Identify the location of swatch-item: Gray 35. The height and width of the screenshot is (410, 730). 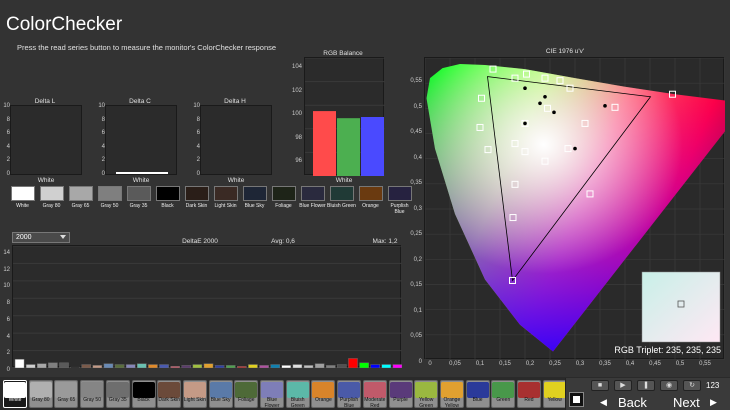
(138, 197).